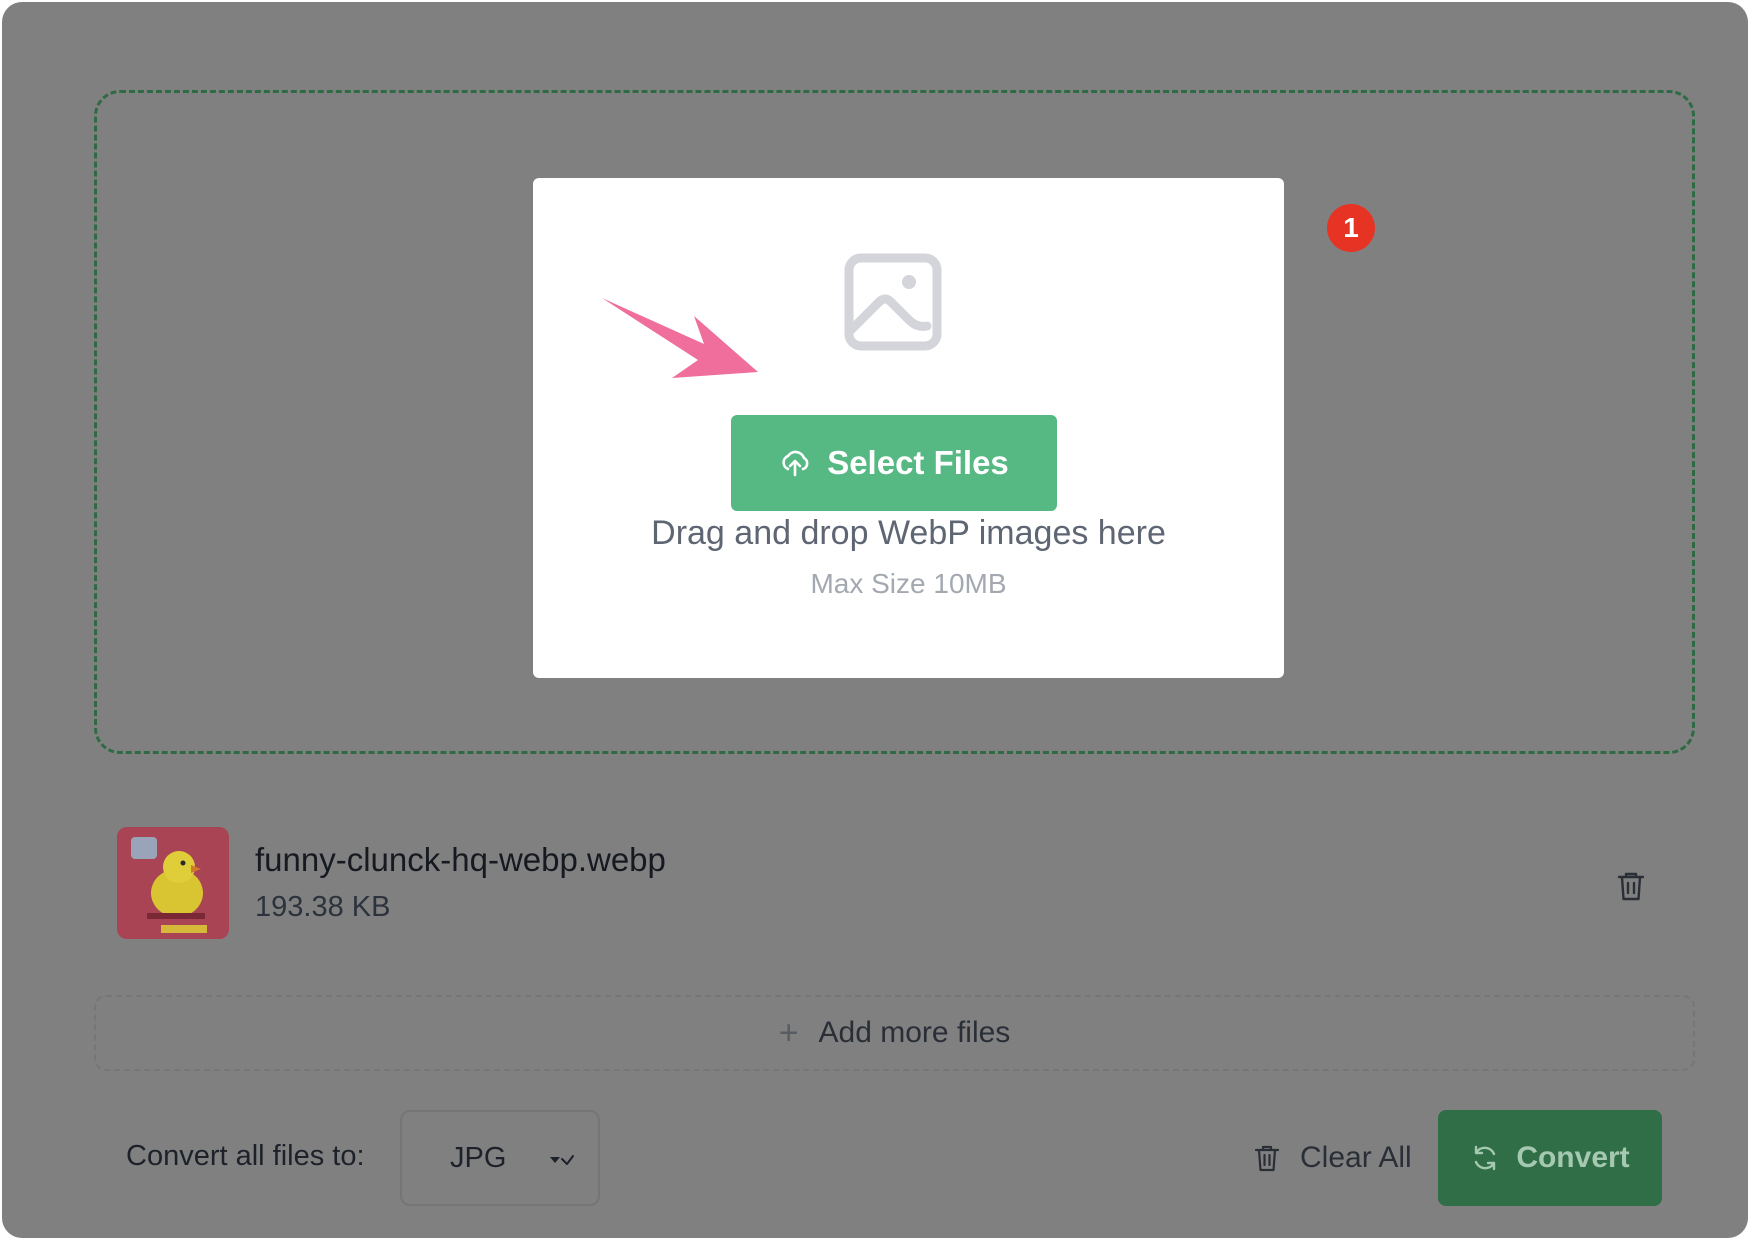  I want to click on file-size: 193.38 KB, so click(323, 907).